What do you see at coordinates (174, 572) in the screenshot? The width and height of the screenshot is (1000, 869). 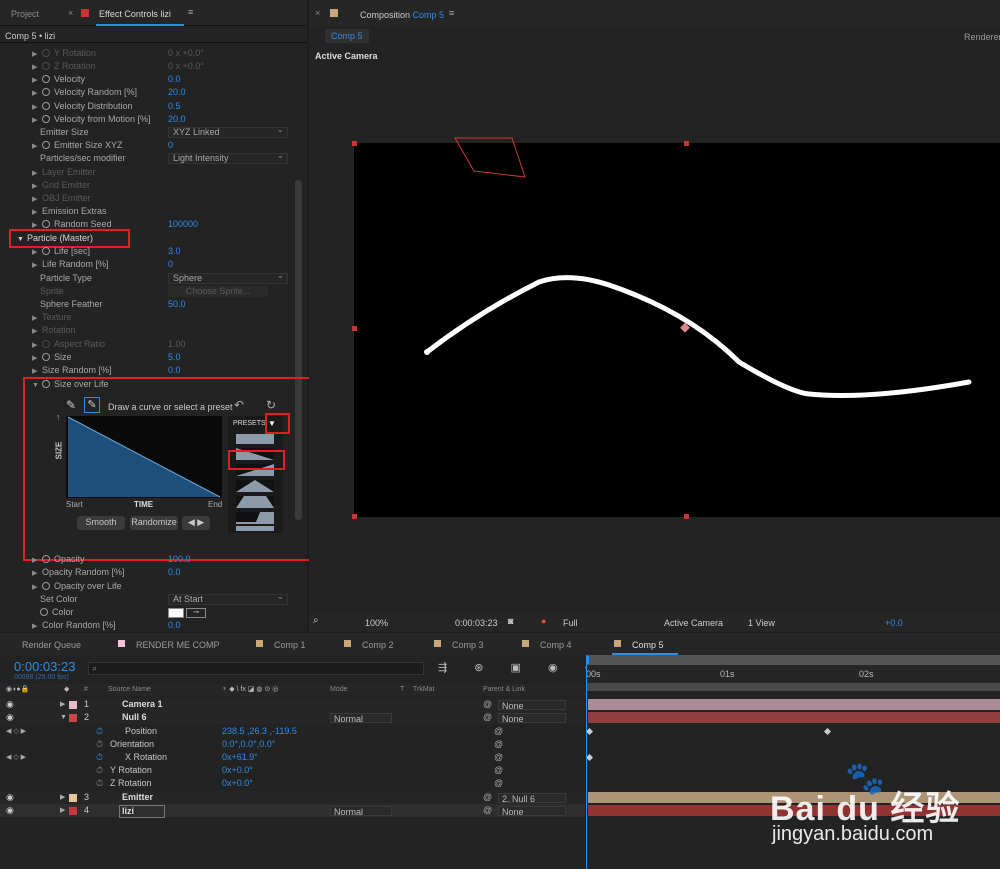 I see `opacity-random-value: 0.0` at bounding box center [174, 572].